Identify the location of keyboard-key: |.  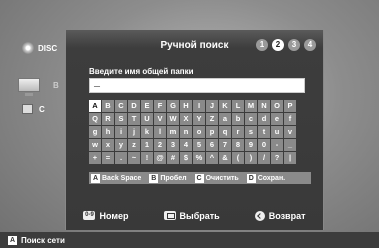
(290, 158).